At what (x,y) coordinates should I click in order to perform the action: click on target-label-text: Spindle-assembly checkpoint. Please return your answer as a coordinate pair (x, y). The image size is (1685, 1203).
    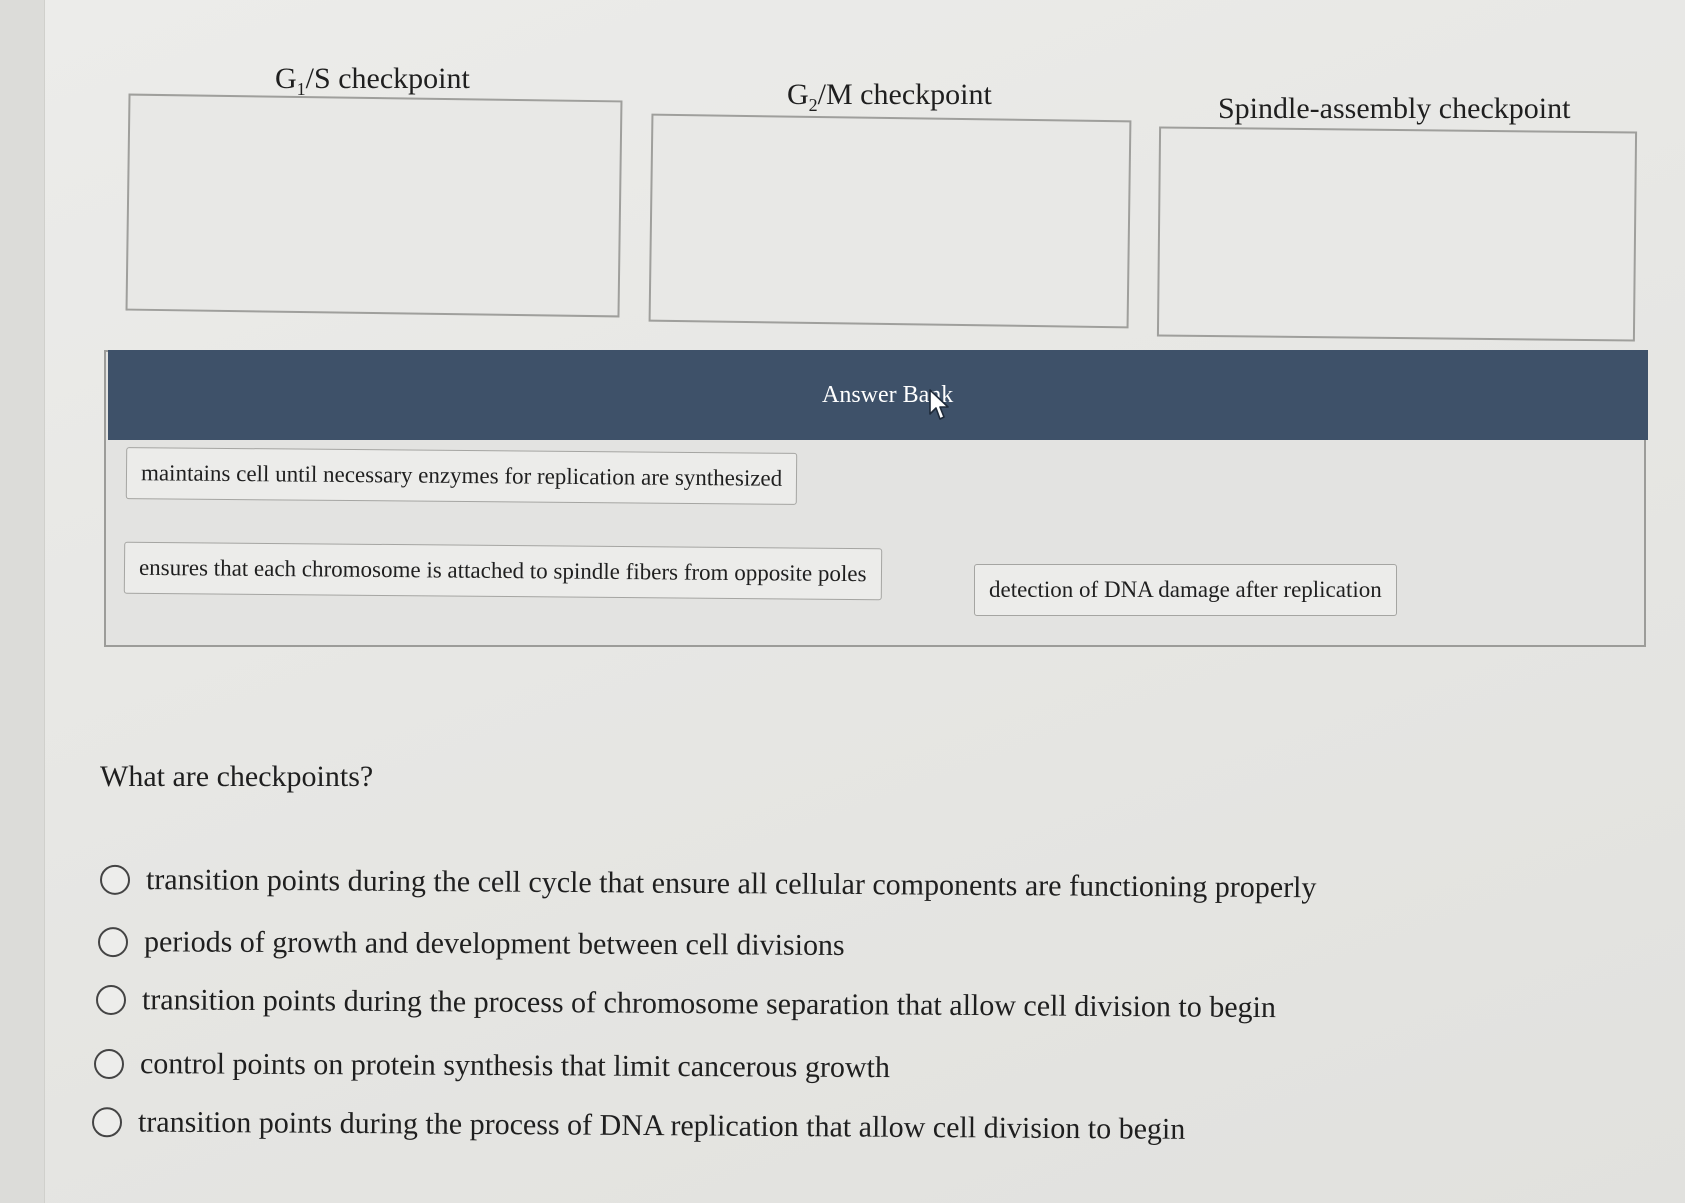
    Looking at the image, I should click on (1394, 108).